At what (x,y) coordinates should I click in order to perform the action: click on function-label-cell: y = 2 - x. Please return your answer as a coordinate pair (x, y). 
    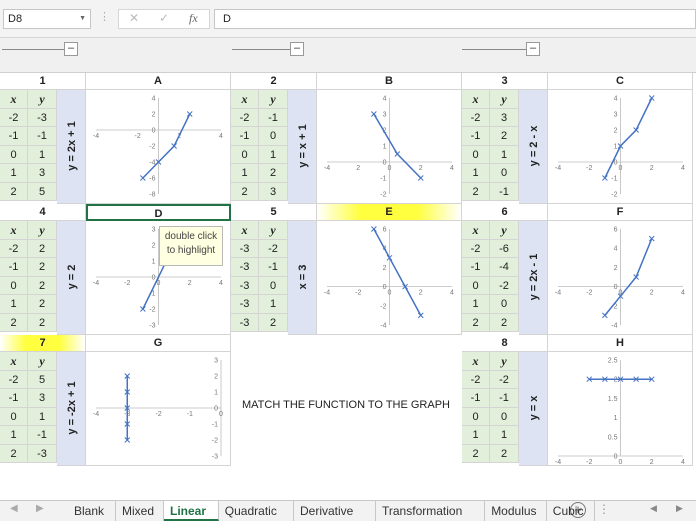
    Looking at the image, I should click on (533, 147).